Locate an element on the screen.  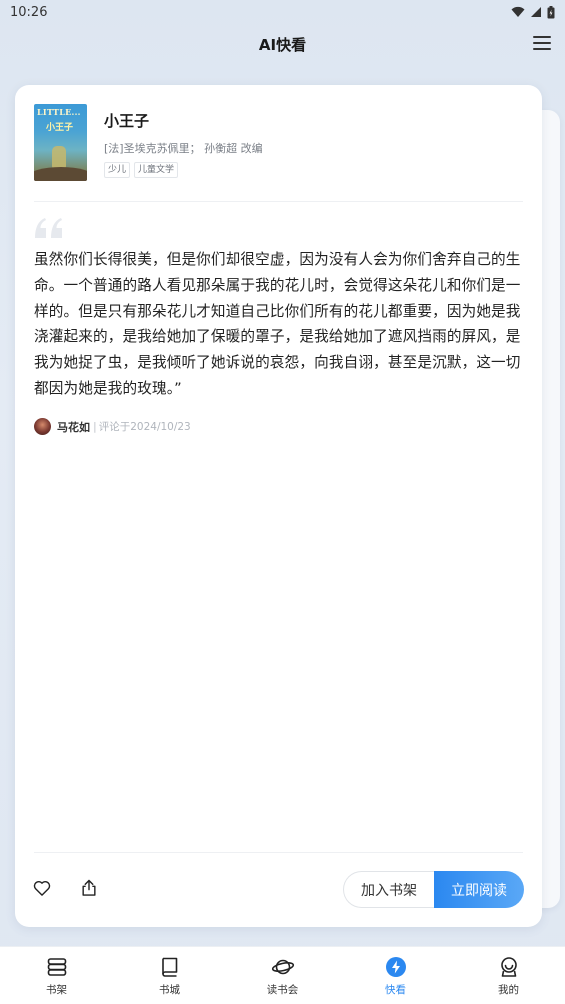
tab-bar: 书架 书城 读书会 快看 我的 is located at coordinates (282, 975).